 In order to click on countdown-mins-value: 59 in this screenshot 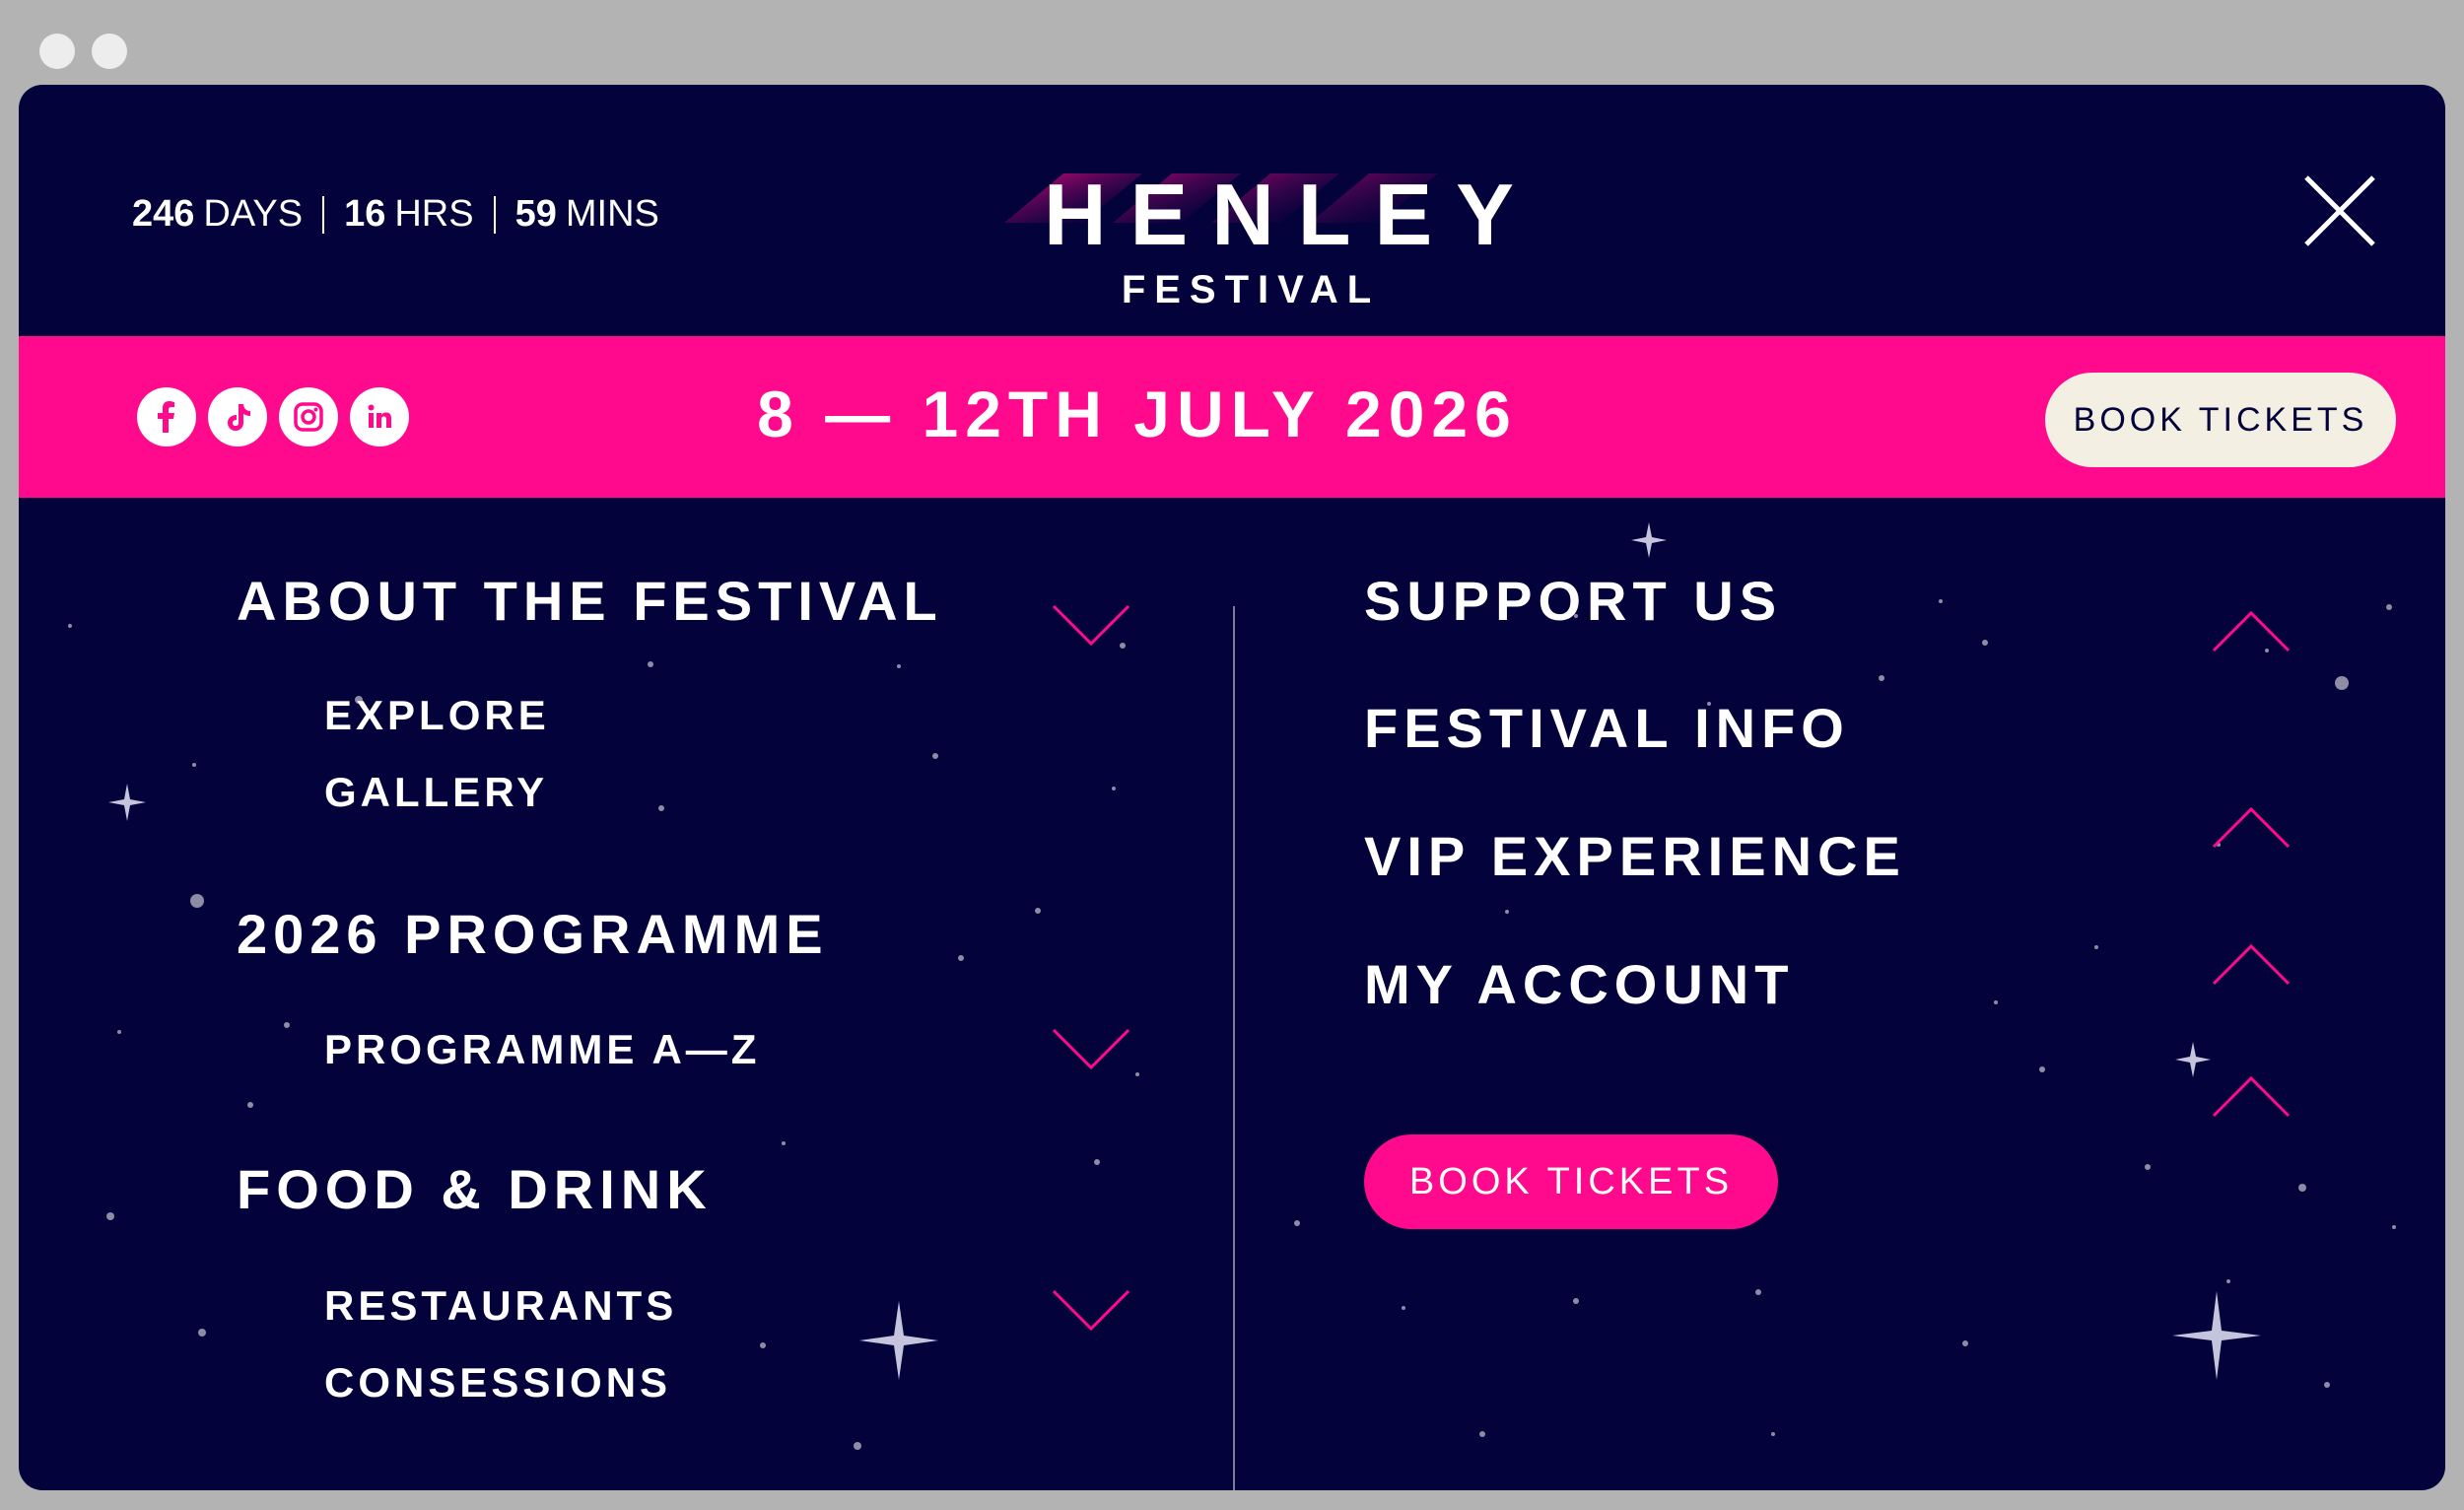, I will do `click(535, 214)`.